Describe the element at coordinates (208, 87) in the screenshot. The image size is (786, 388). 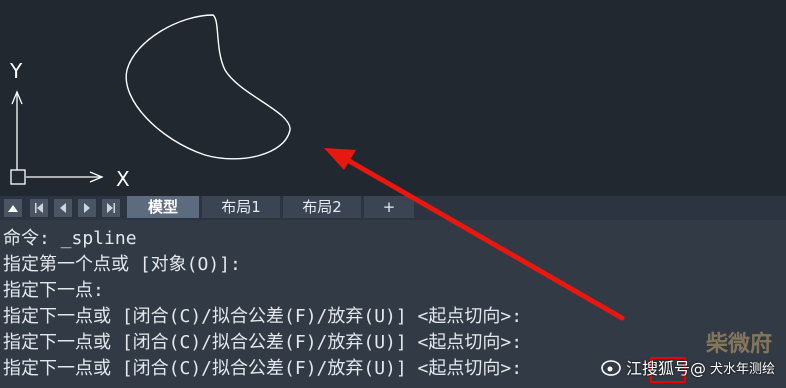
I see `spline-curve` at that location.